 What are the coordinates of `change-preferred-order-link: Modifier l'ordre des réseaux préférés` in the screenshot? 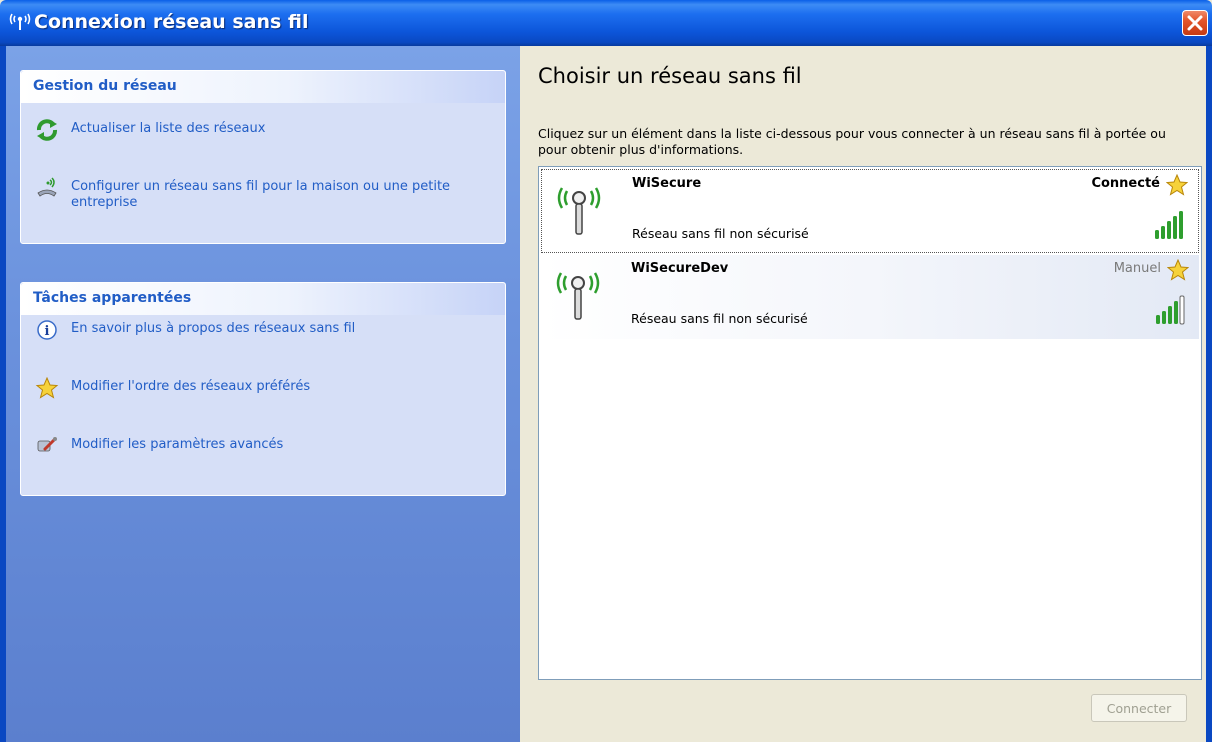 It's located at (265, 388).